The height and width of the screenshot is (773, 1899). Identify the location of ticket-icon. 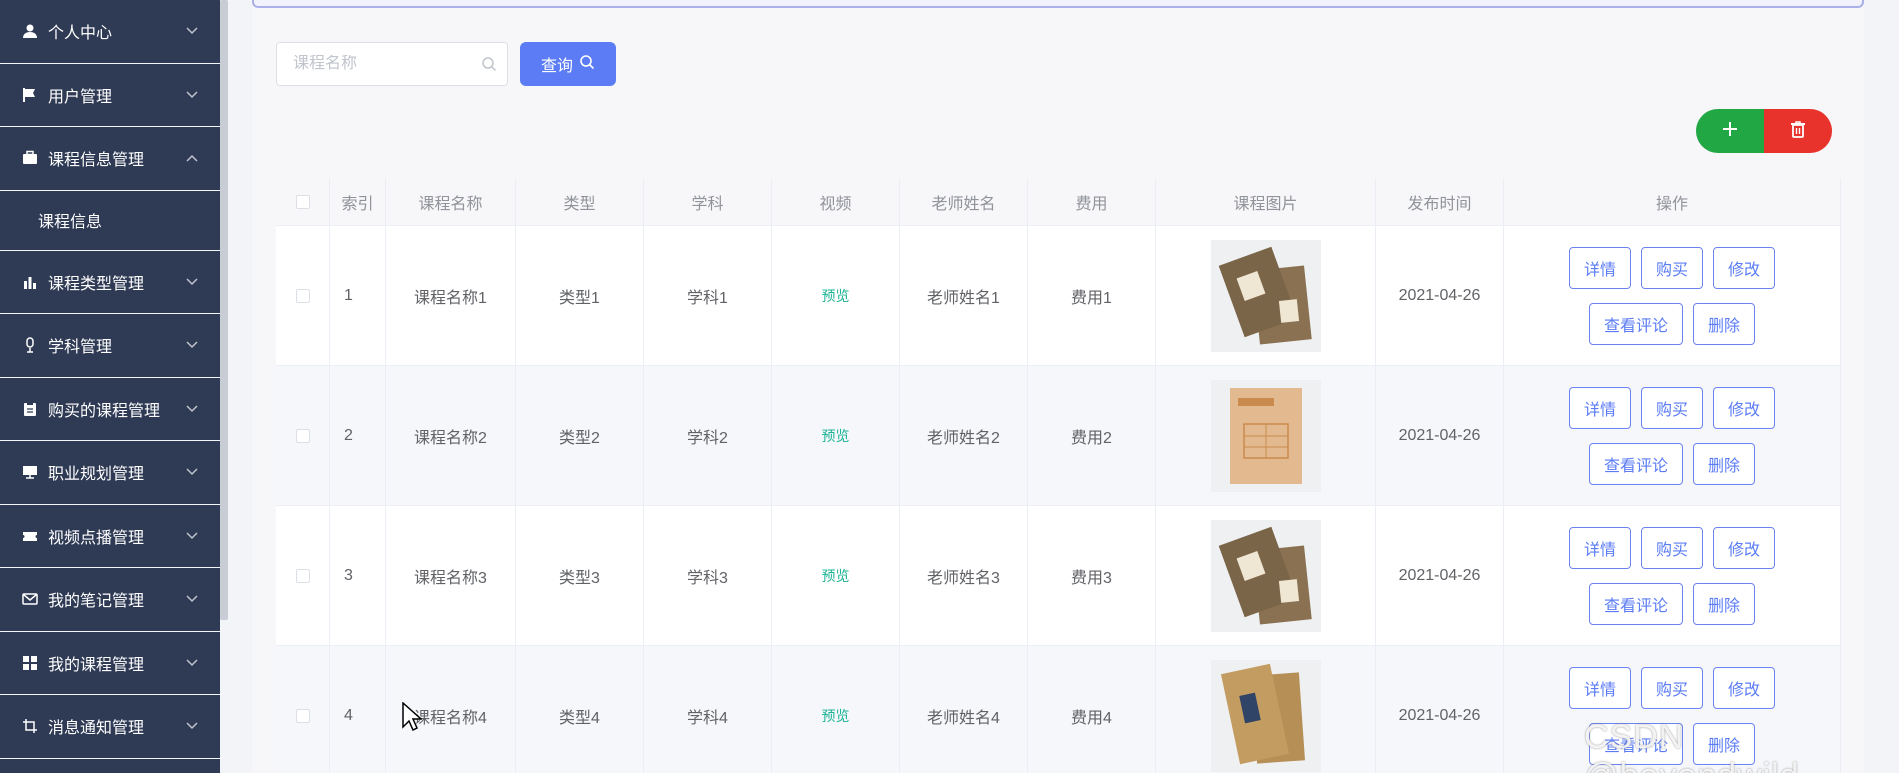
(30, 536).